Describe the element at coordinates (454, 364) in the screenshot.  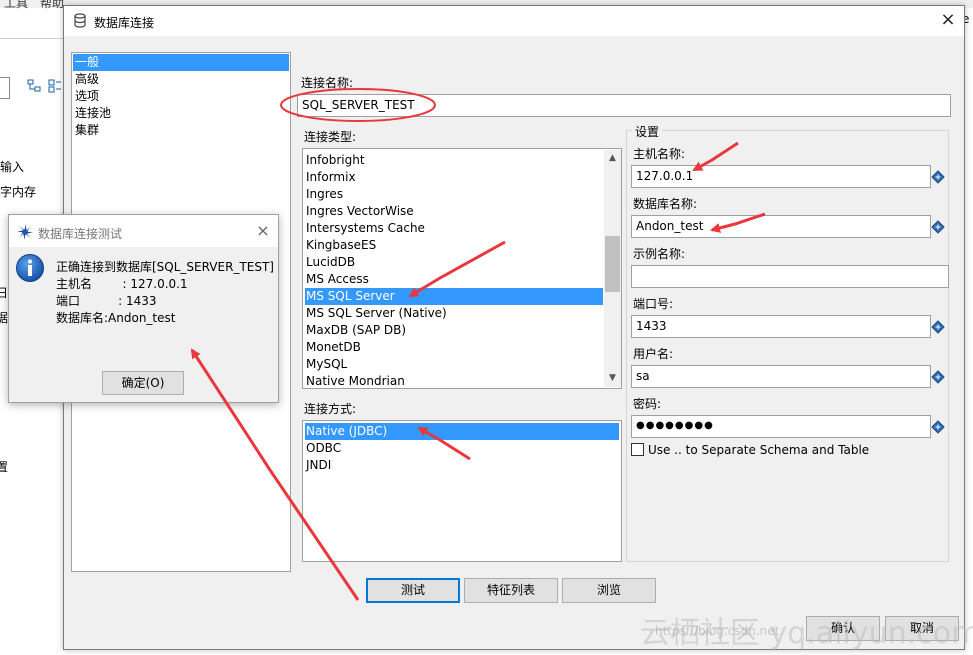
I see `list-item-mysql: MySQL` at that location.